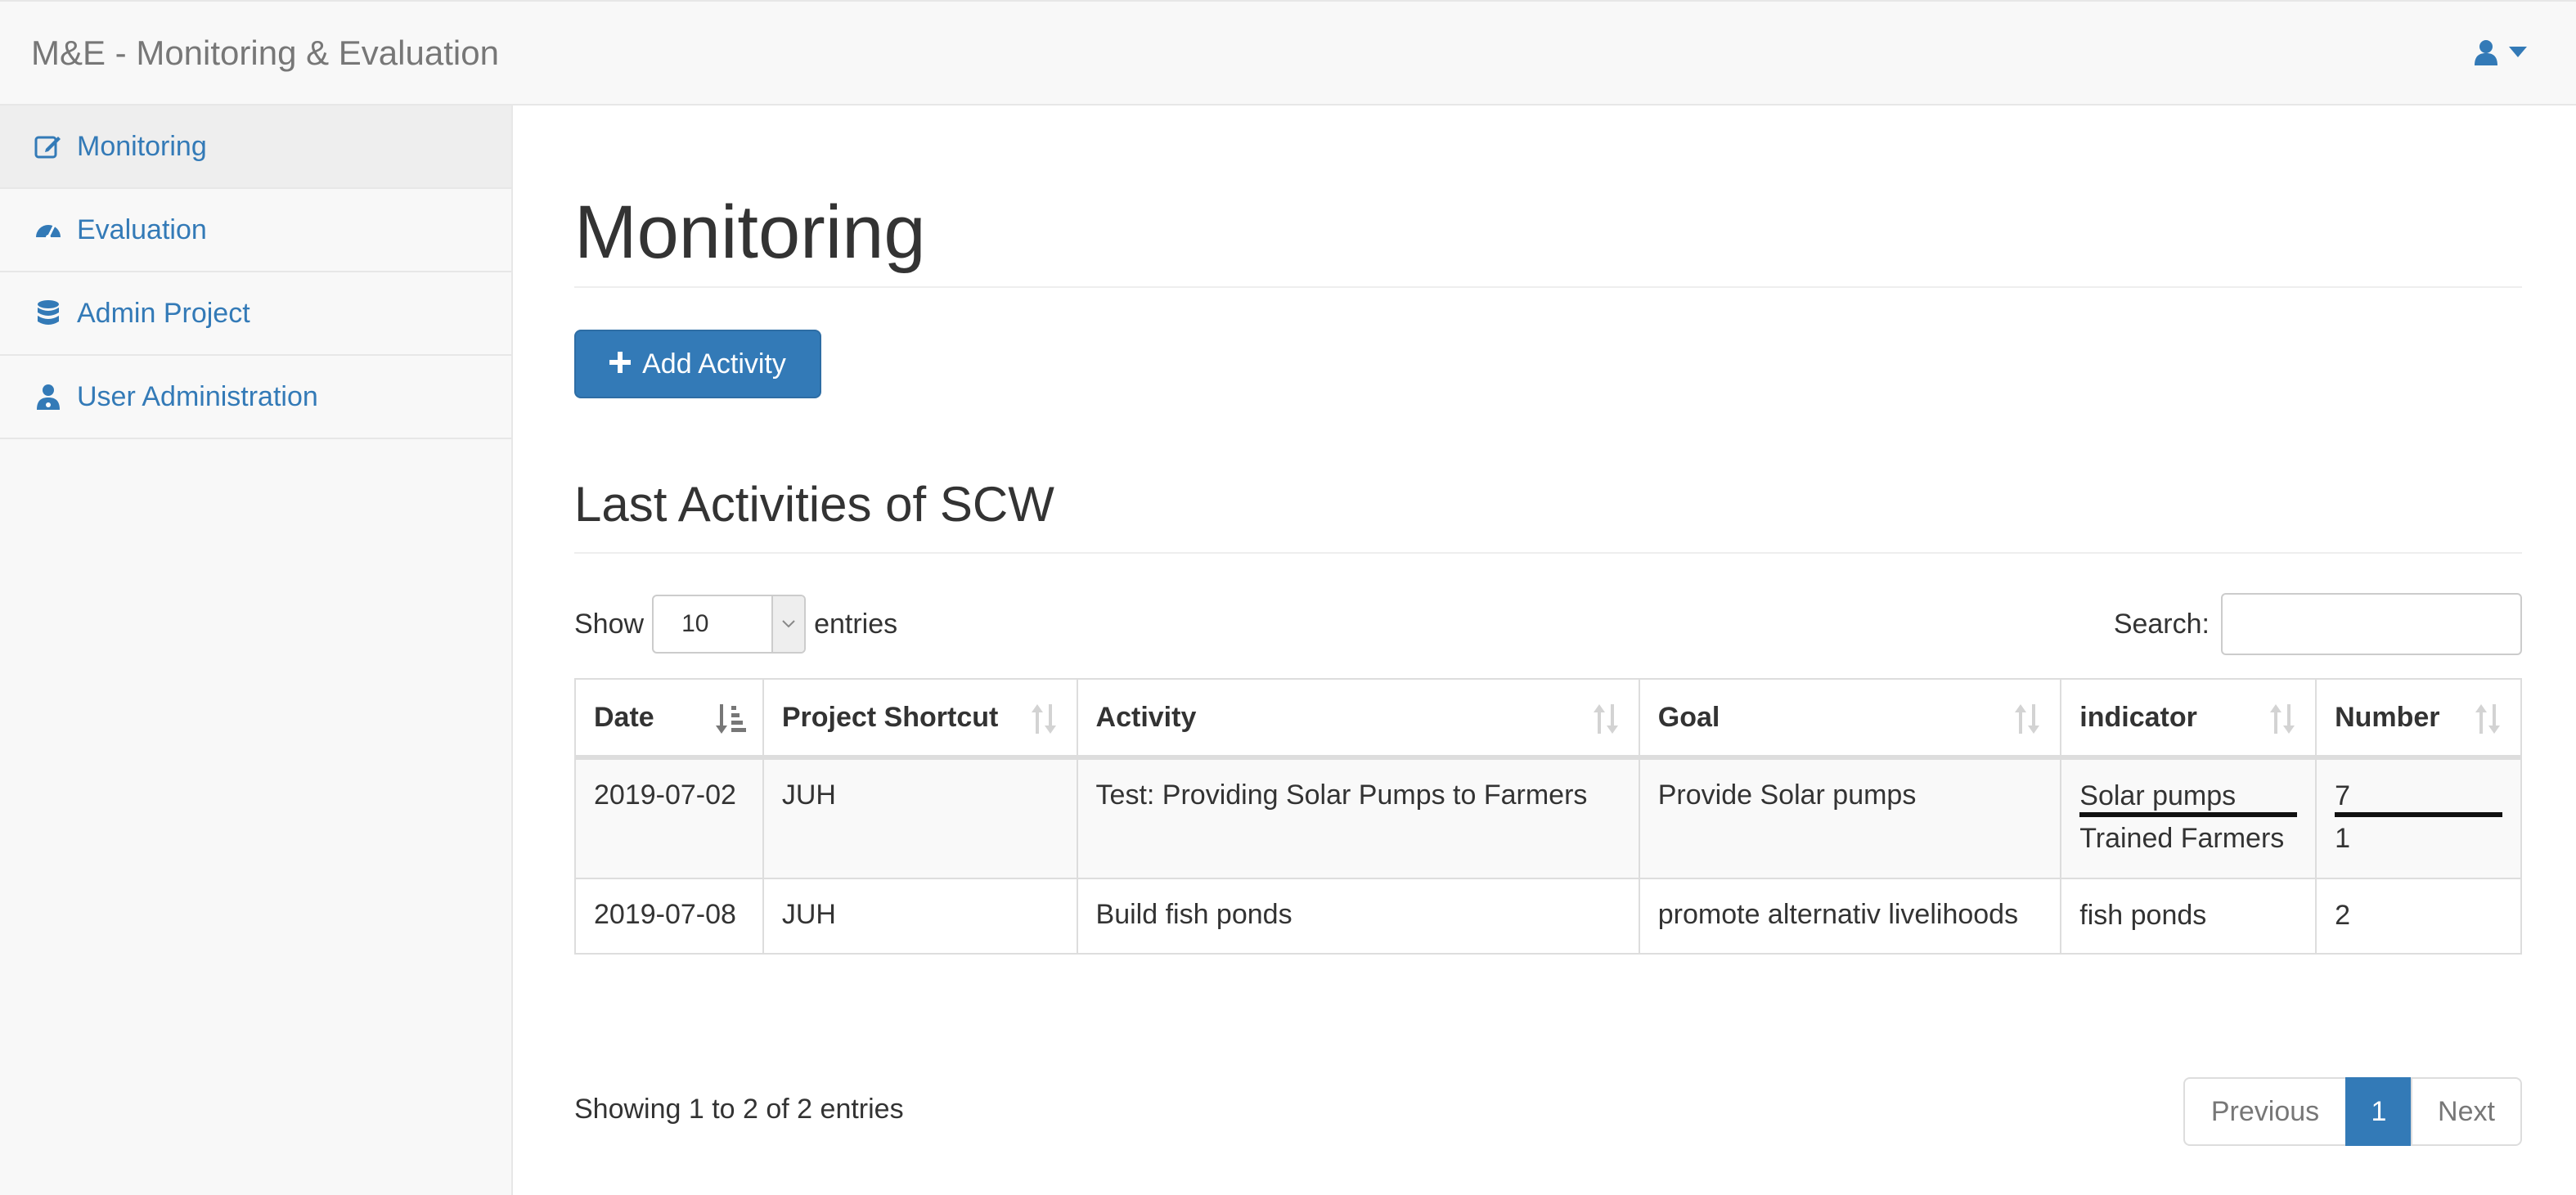 Image resolution: width=2576 pixels, height=1195 pixels. What do you see at coordinates (2388, 717) in the screenshot?
I see `column-header-label: Number` at bounding box center [2388, 717].